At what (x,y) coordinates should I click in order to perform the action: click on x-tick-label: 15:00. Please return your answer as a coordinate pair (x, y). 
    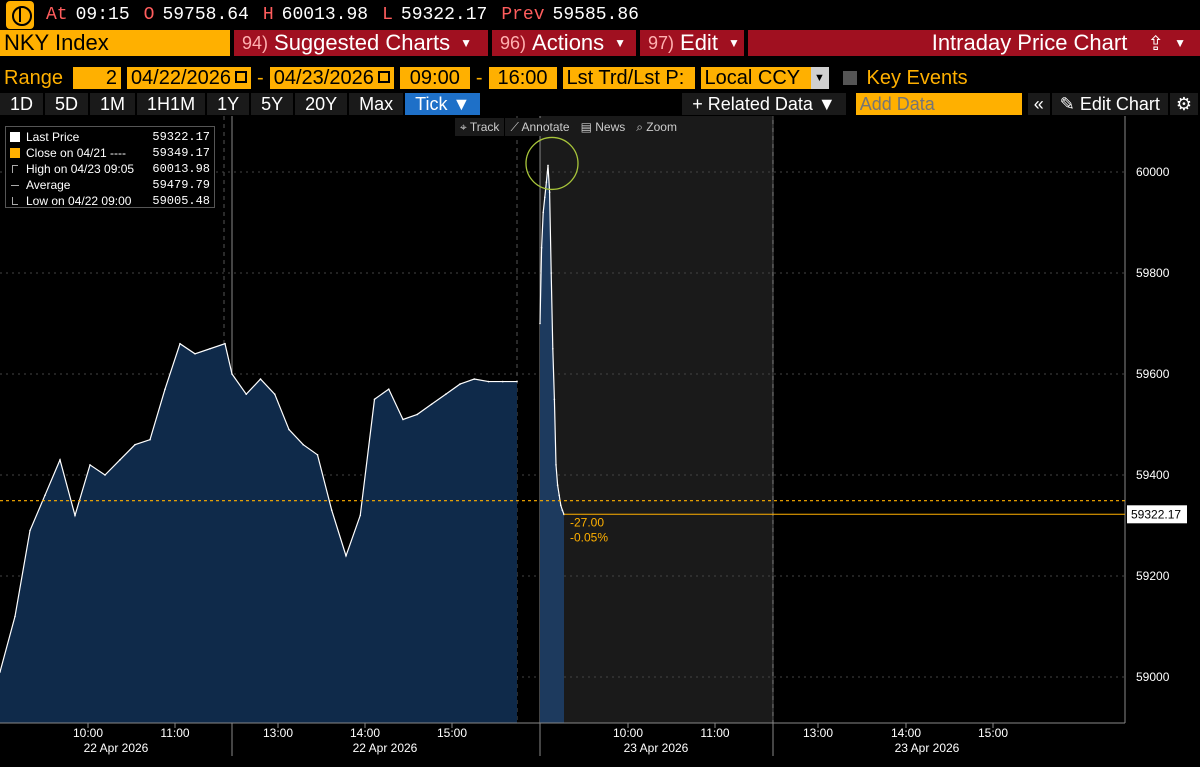
    Looking at the image, I should click on (993, 733).